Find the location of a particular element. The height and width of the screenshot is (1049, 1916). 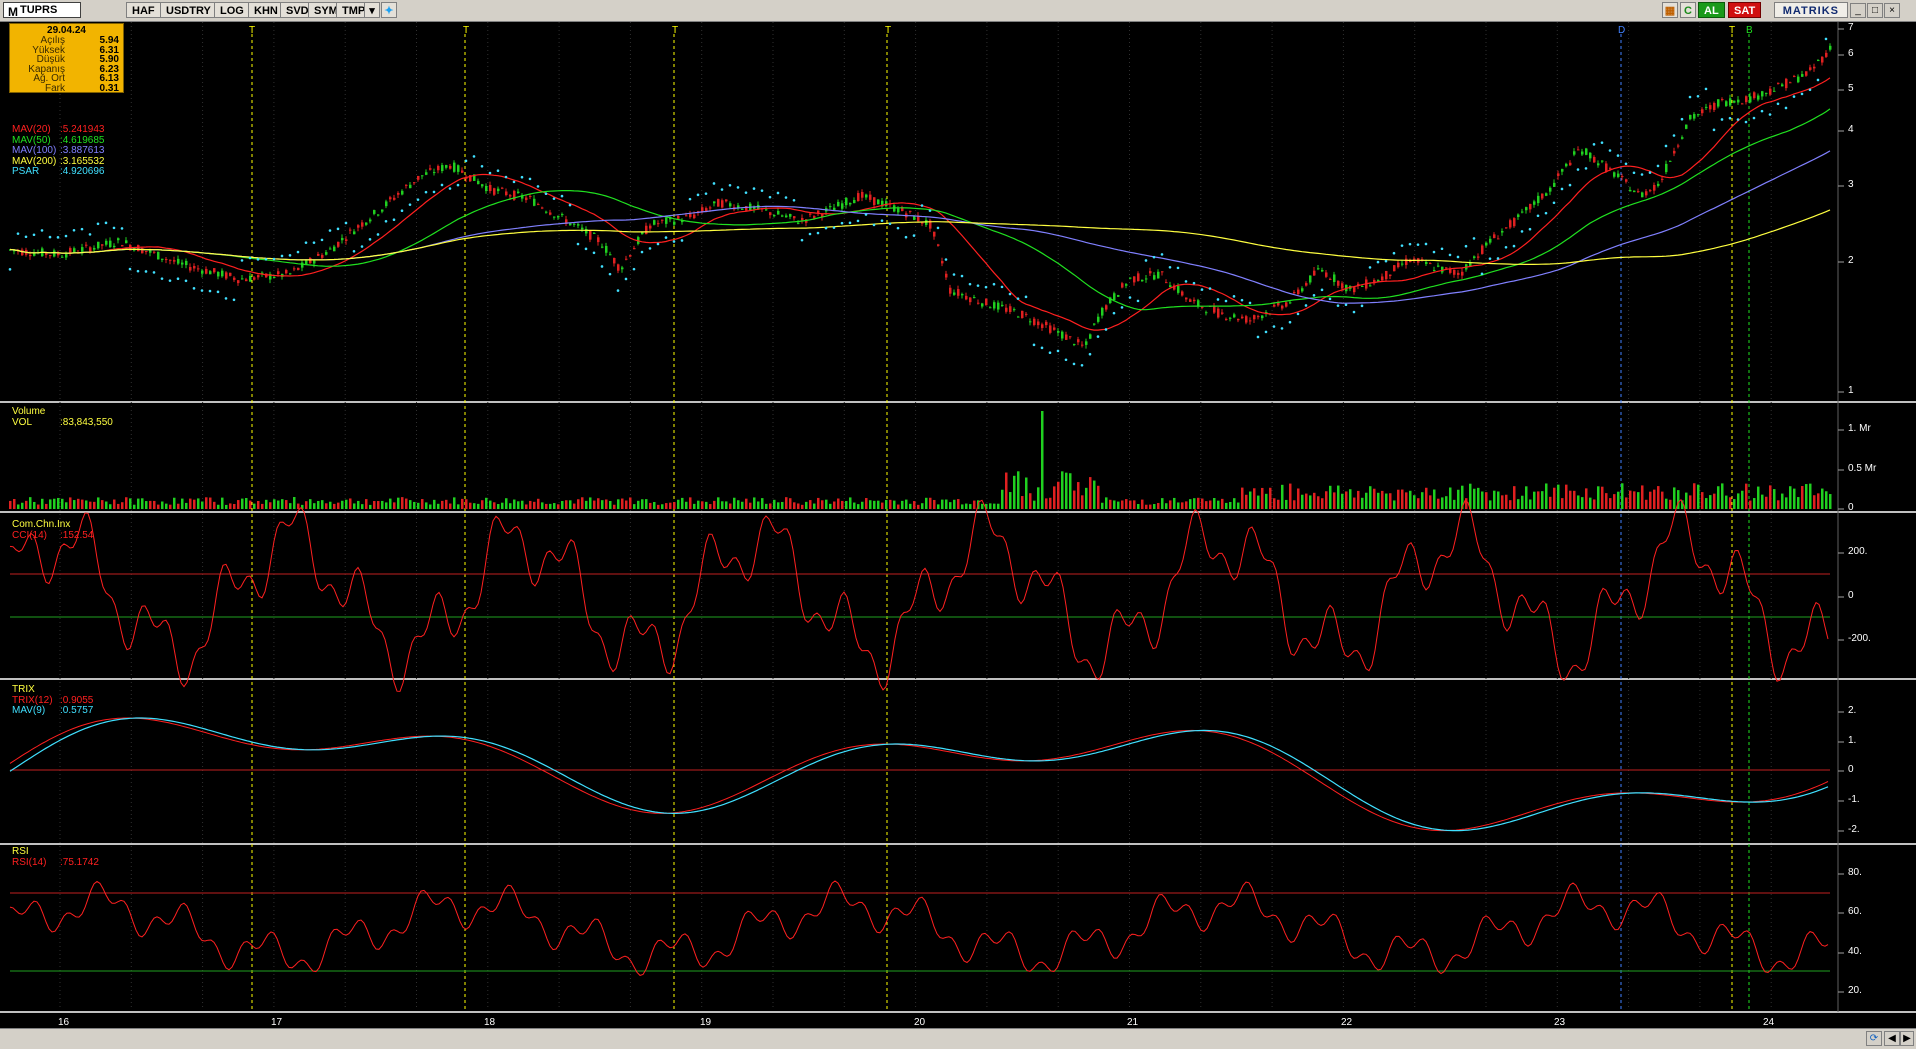

scroll-left-icon: ◀ is located at coordinates (1892, 1038).